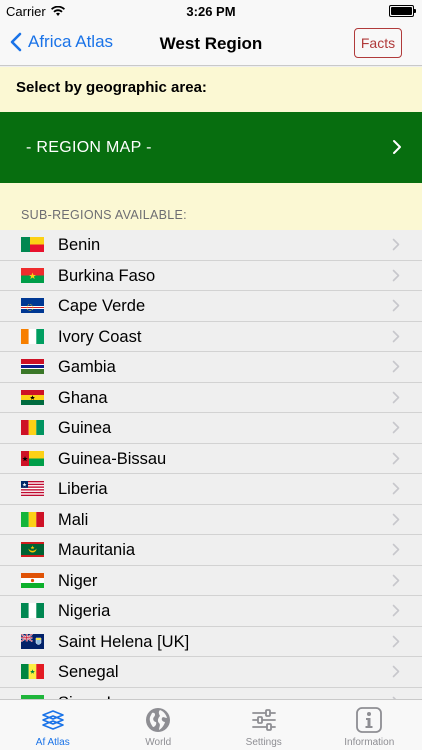 This screenshot has width=422, height=750. I want to click on select-area-header: Select by geographic area:, so click(211, 89).